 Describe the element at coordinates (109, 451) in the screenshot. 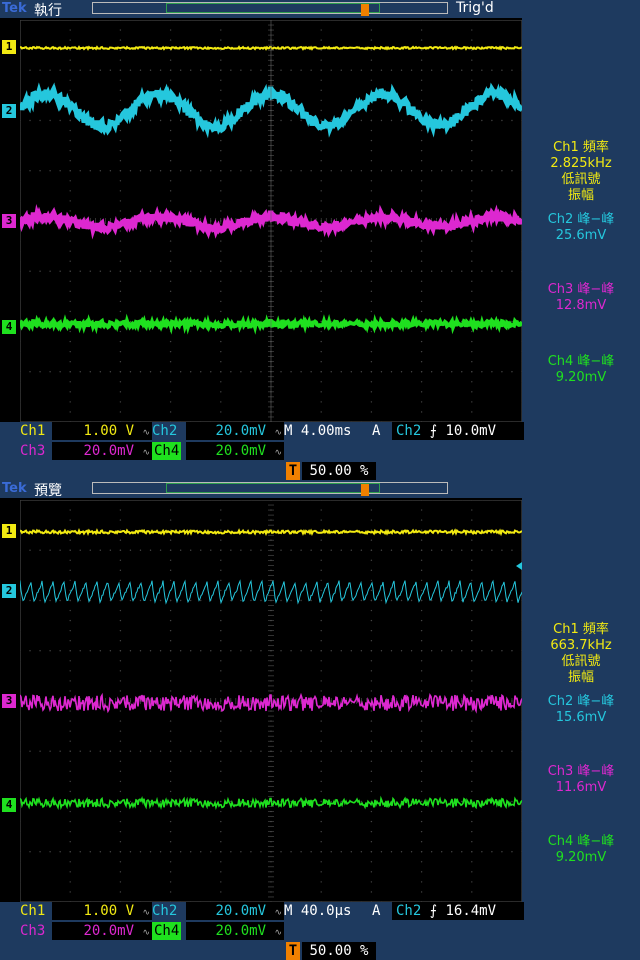

I see `ch3-scale-value: 20.0mV` at that location.